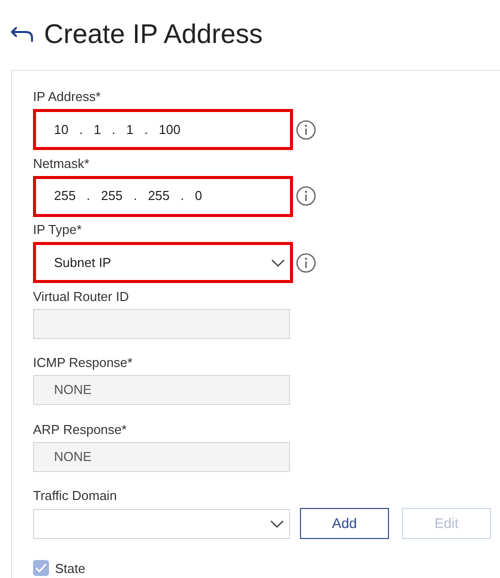  Describe the element at coordinates (344, 523) in the screenshot. I see `add-button: Add` at that location.